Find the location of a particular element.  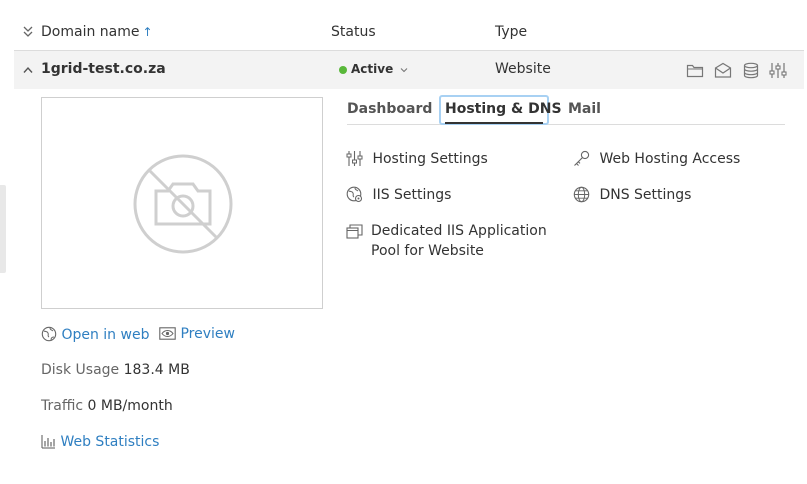

web-statistics-link: Web Statistics is located at coordinates (100, 442).